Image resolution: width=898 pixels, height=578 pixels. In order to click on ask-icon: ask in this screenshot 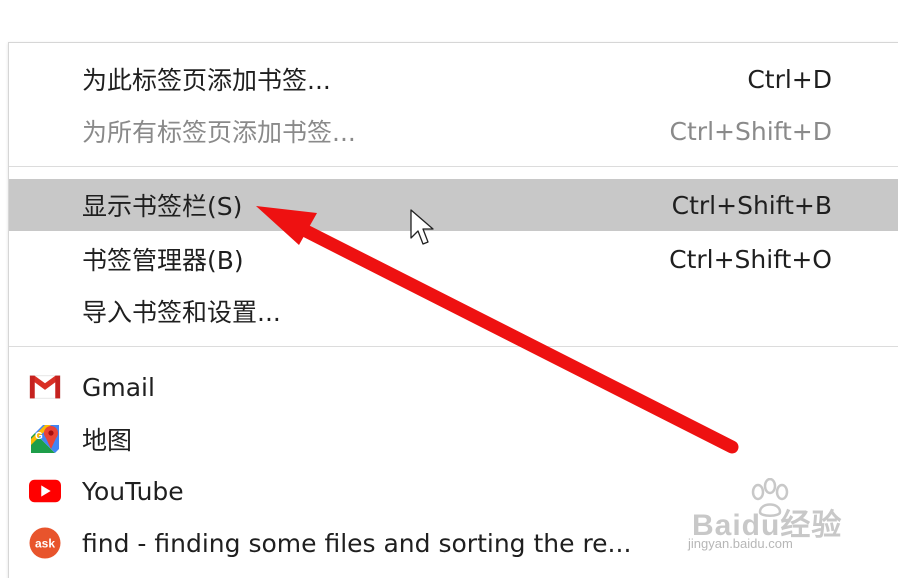, I will do `click(45, 543)`.